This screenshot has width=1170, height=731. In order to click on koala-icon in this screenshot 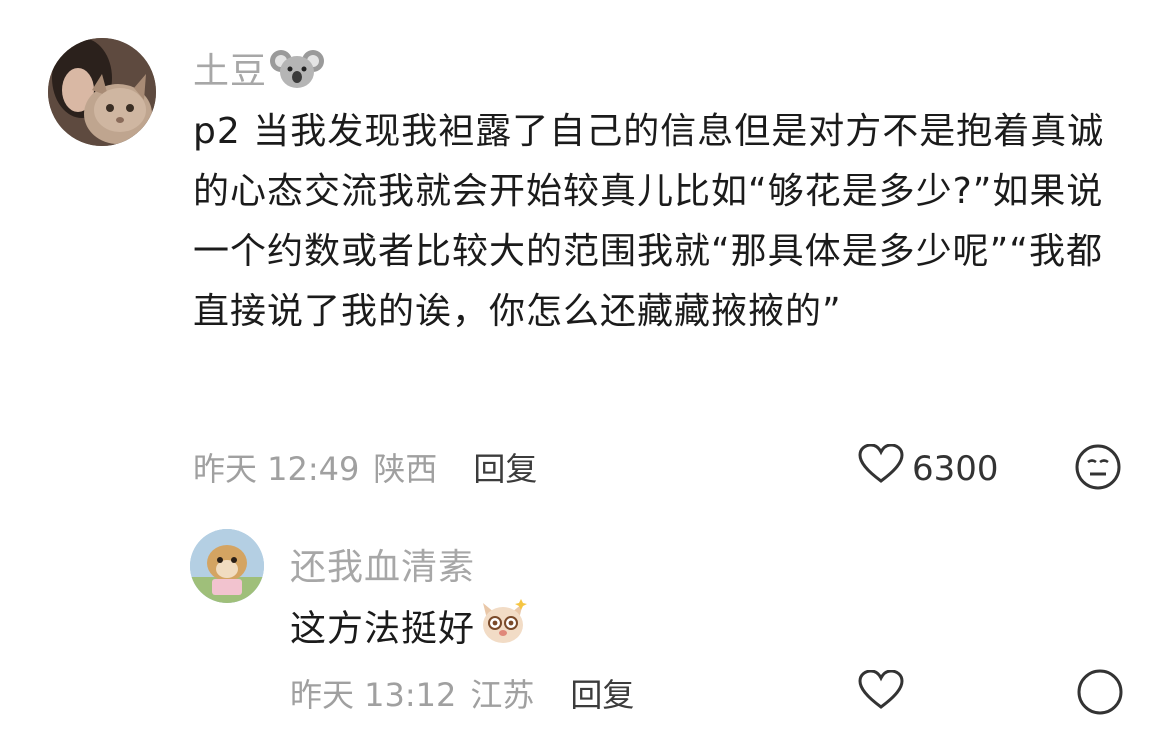, I will do `click(297, 73)`.